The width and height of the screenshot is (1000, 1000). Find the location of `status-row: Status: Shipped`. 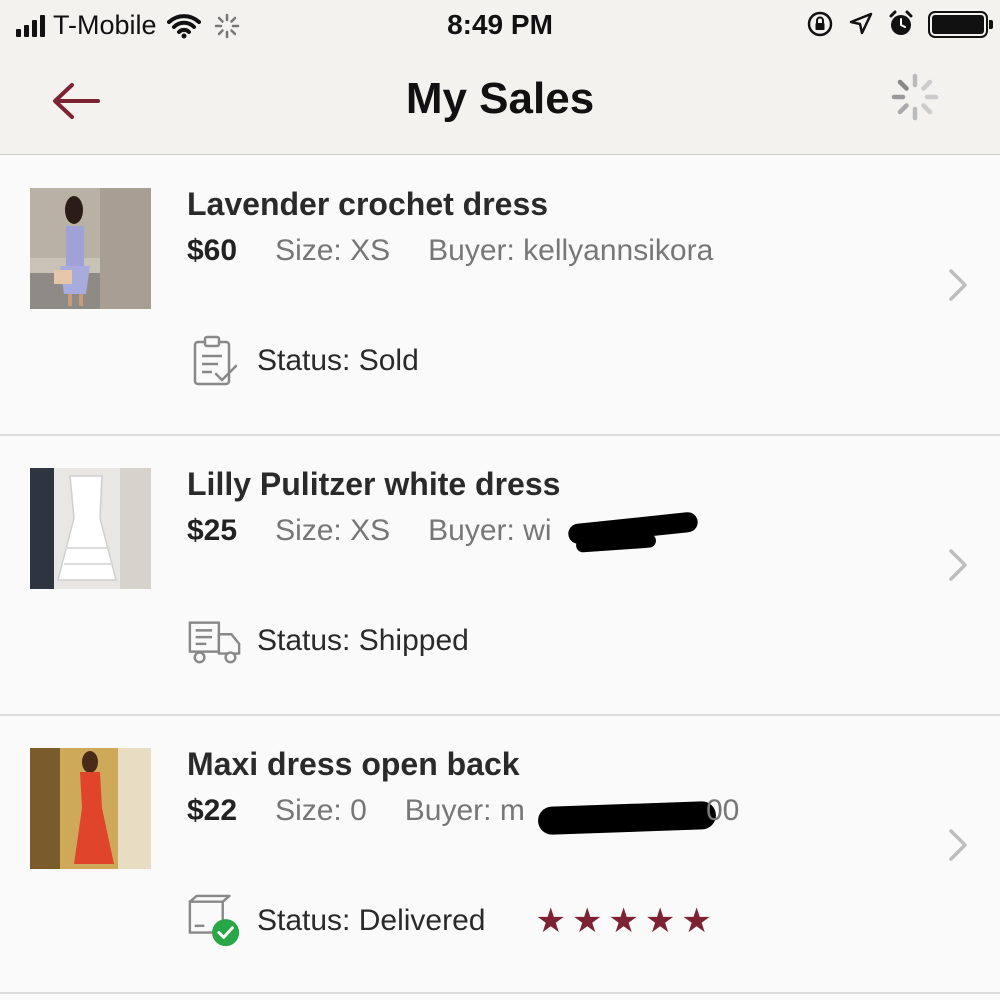

status-row: Status: Shipped is located at coordinates (328, 641).